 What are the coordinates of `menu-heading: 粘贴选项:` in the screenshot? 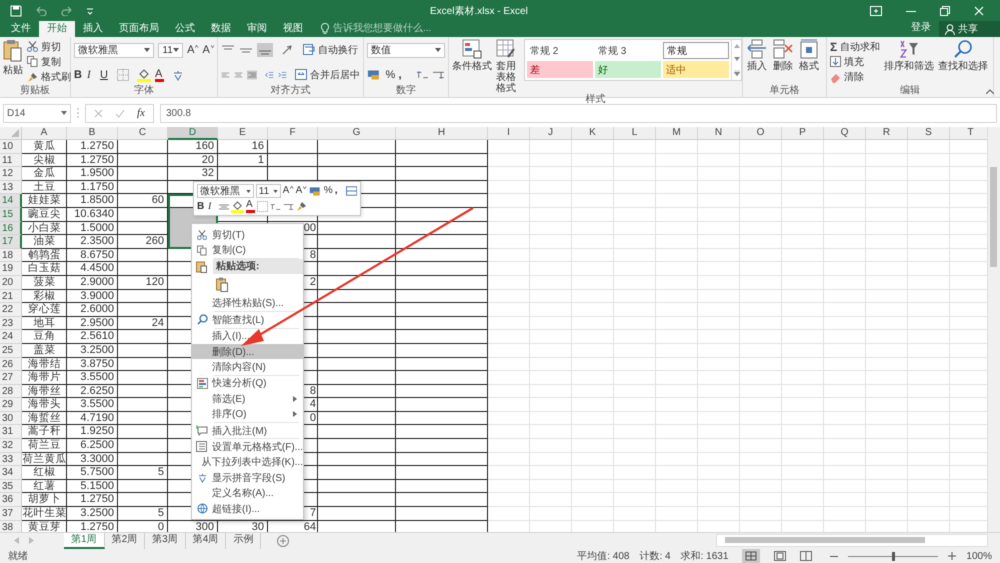 It's located at (258, 266).